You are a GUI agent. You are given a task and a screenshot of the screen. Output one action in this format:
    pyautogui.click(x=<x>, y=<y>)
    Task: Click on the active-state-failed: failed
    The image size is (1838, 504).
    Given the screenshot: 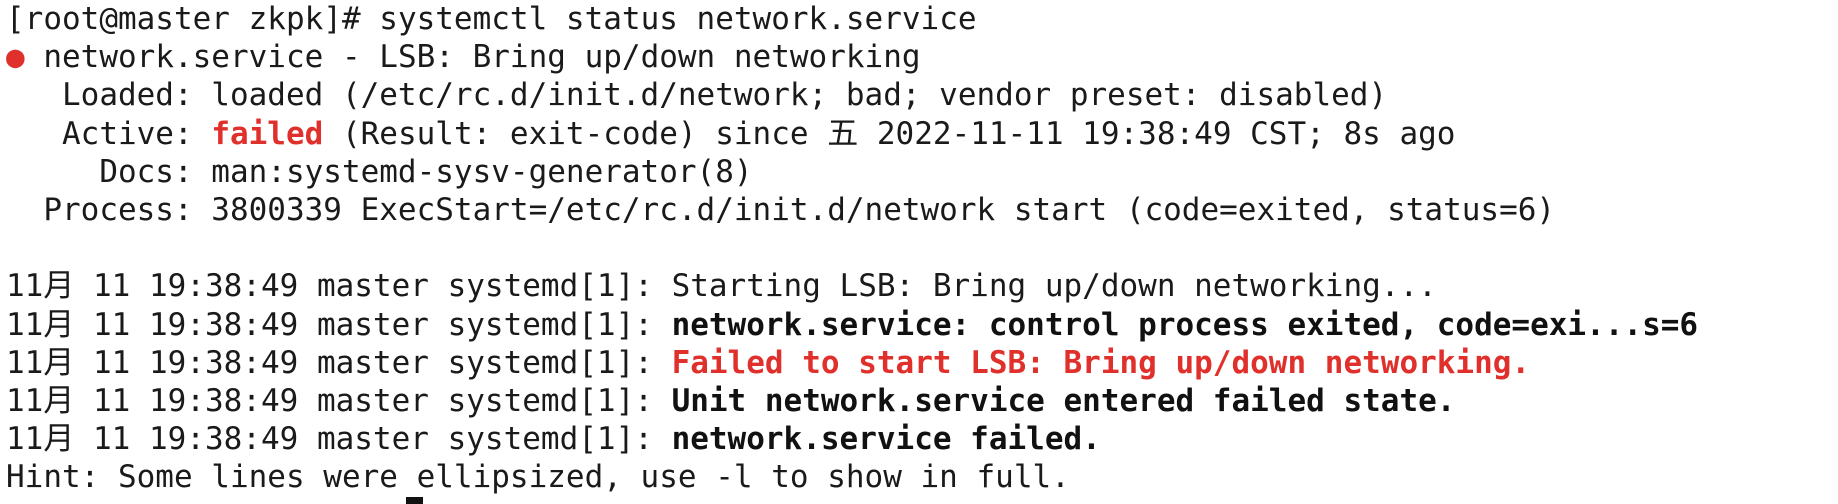 What is the action you would take?
    pyautogui.click(x=267, y=133)
    